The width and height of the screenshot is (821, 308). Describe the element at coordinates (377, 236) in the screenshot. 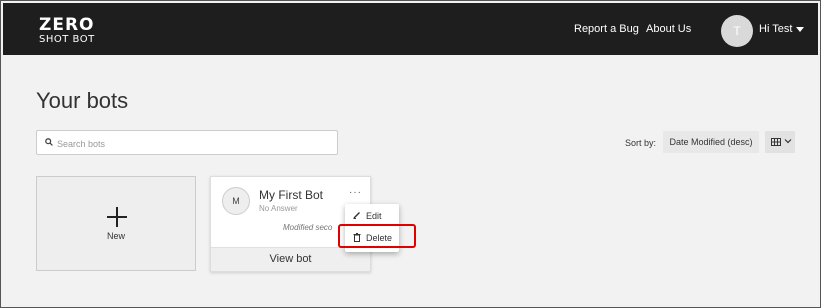

I see `delete-highlight-annotation` at that location.